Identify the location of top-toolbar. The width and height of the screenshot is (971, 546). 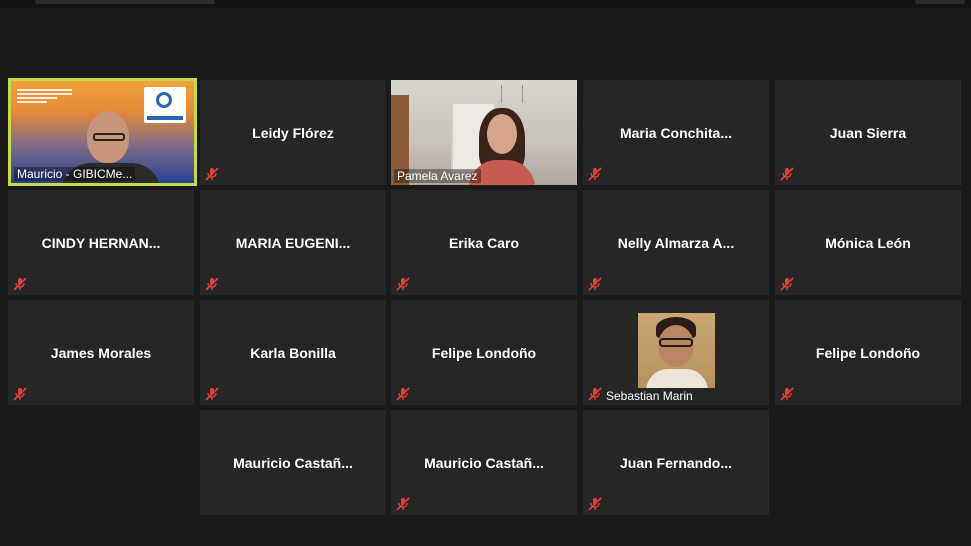
(485, 4).